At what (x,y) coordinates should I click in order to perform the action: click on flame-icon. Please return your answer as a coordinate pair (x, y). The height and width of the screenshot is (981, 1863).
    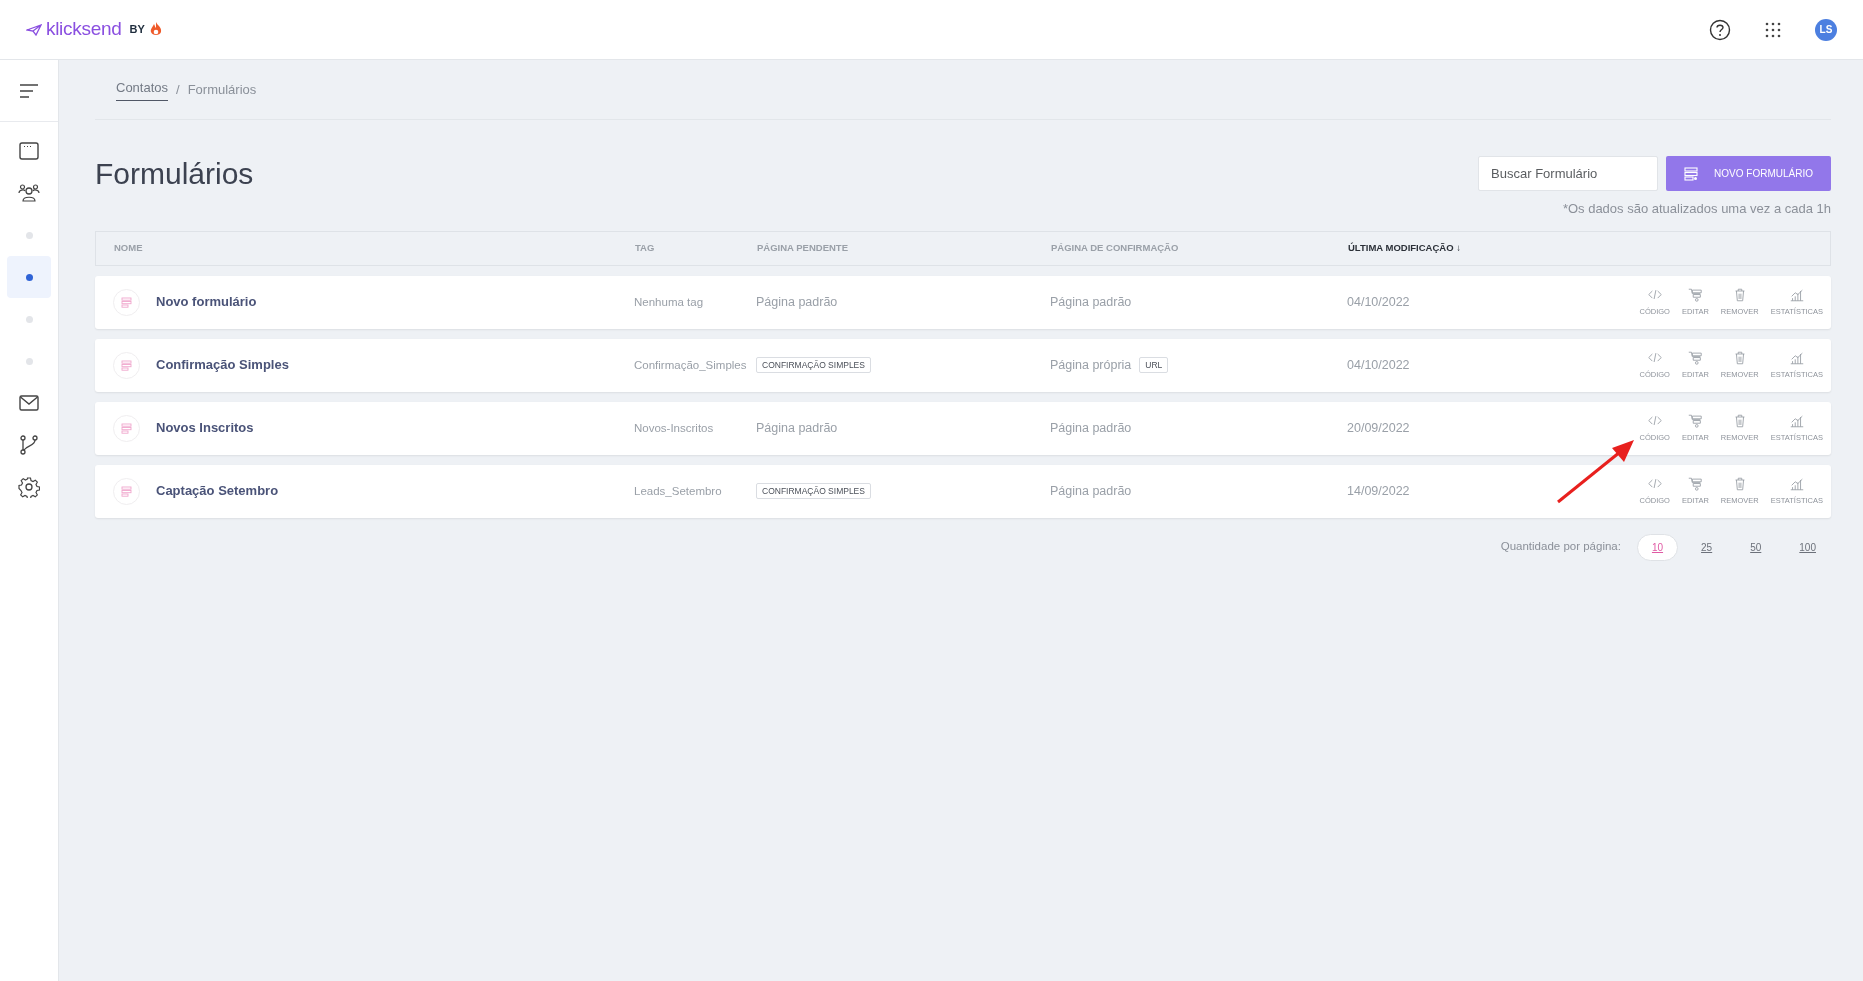
    Looking at the image, I should click on (155, 29).